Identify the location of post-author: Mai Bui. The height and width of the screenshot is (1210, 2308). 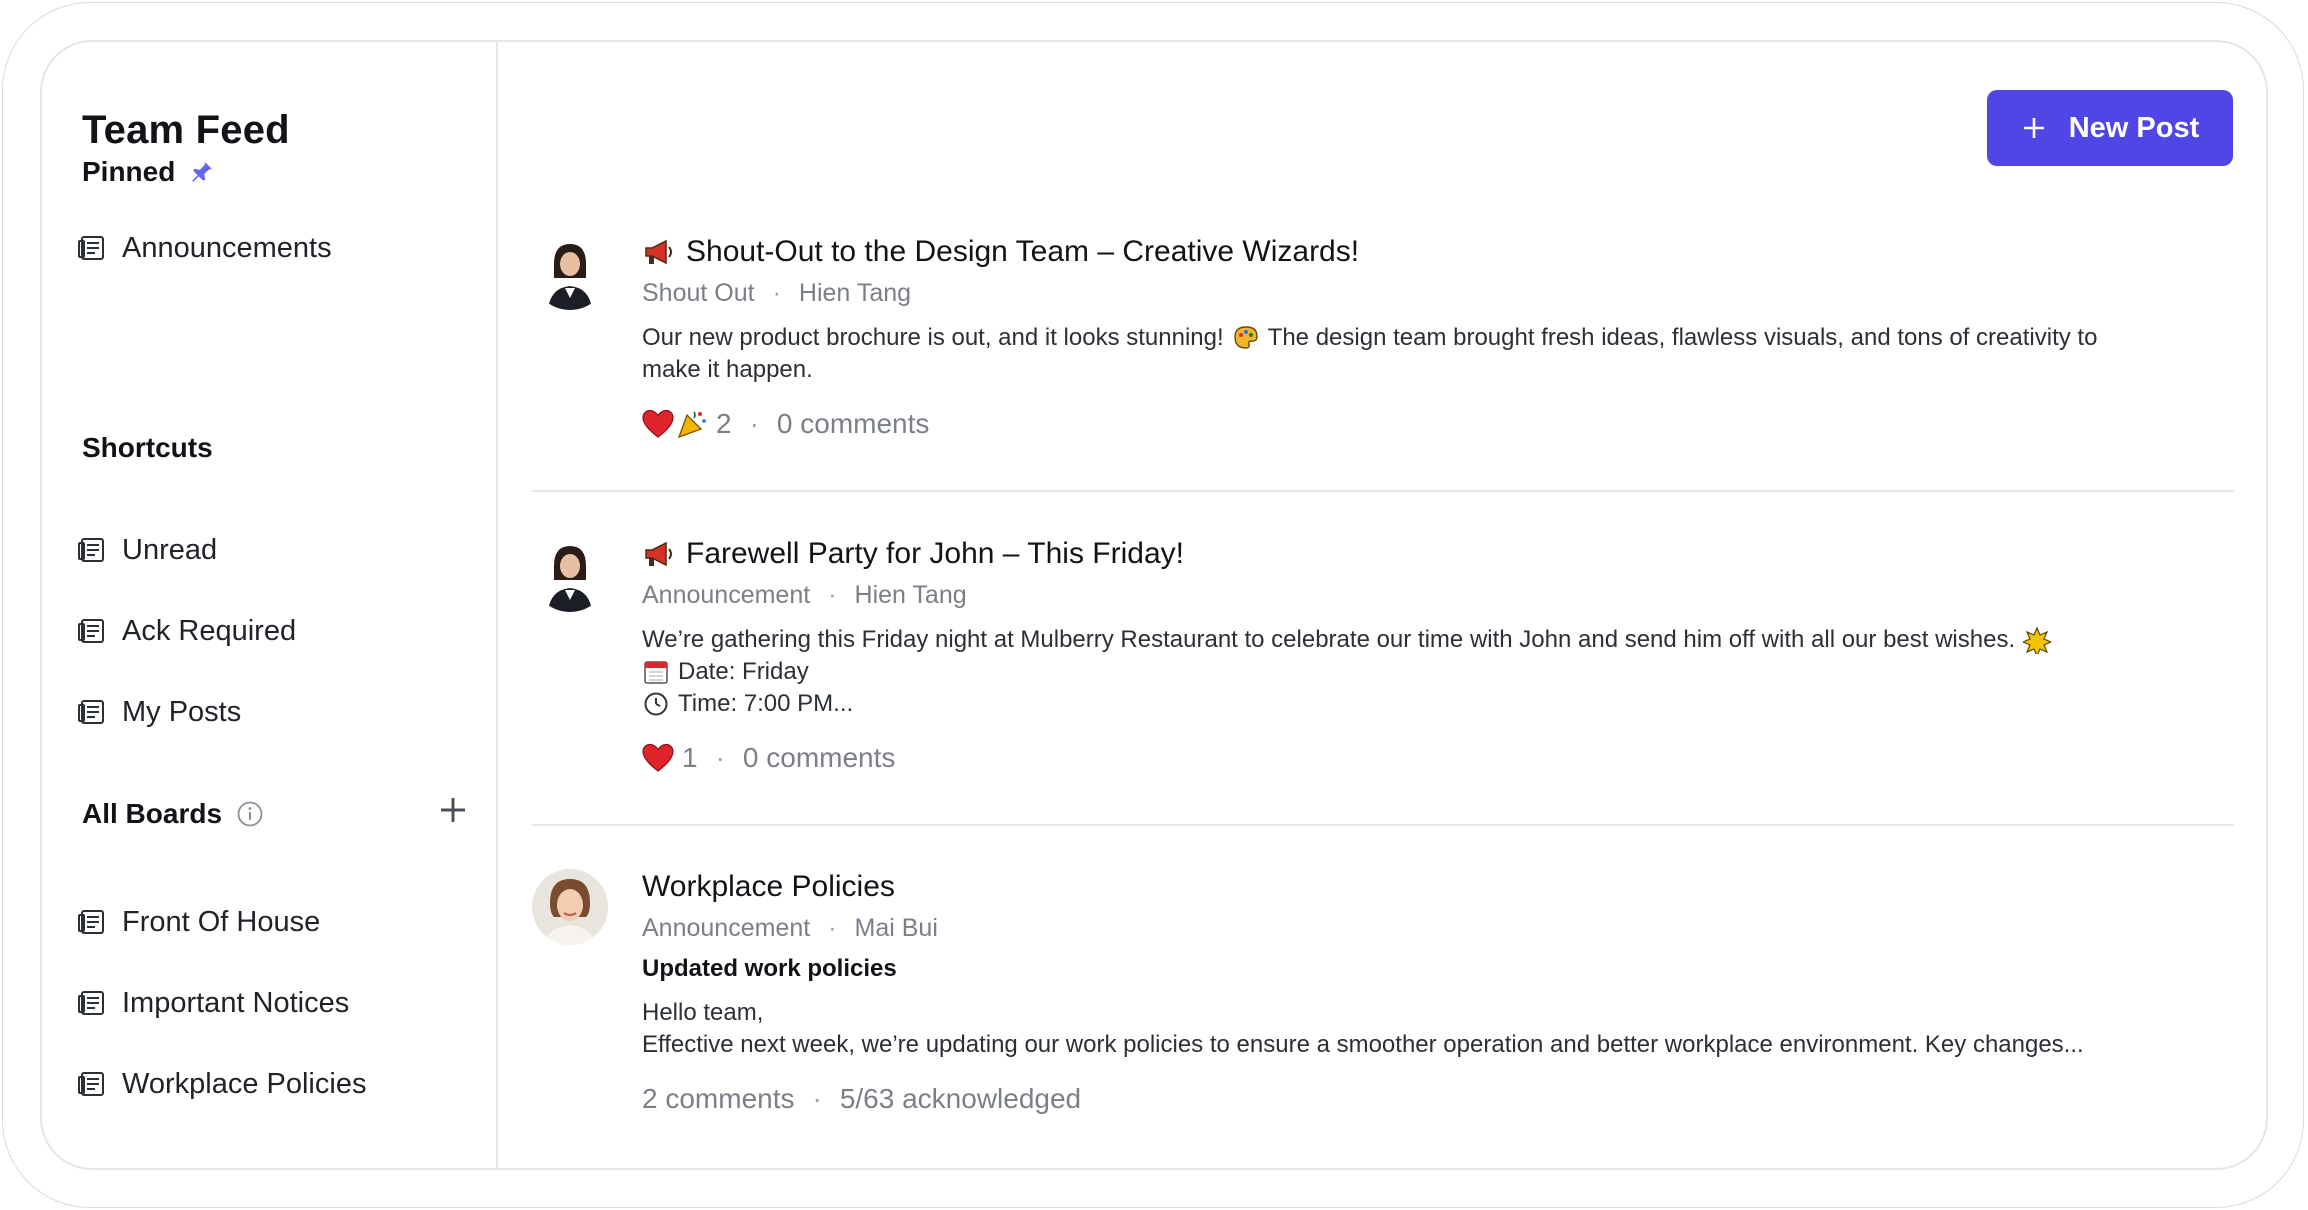
(896, 927).